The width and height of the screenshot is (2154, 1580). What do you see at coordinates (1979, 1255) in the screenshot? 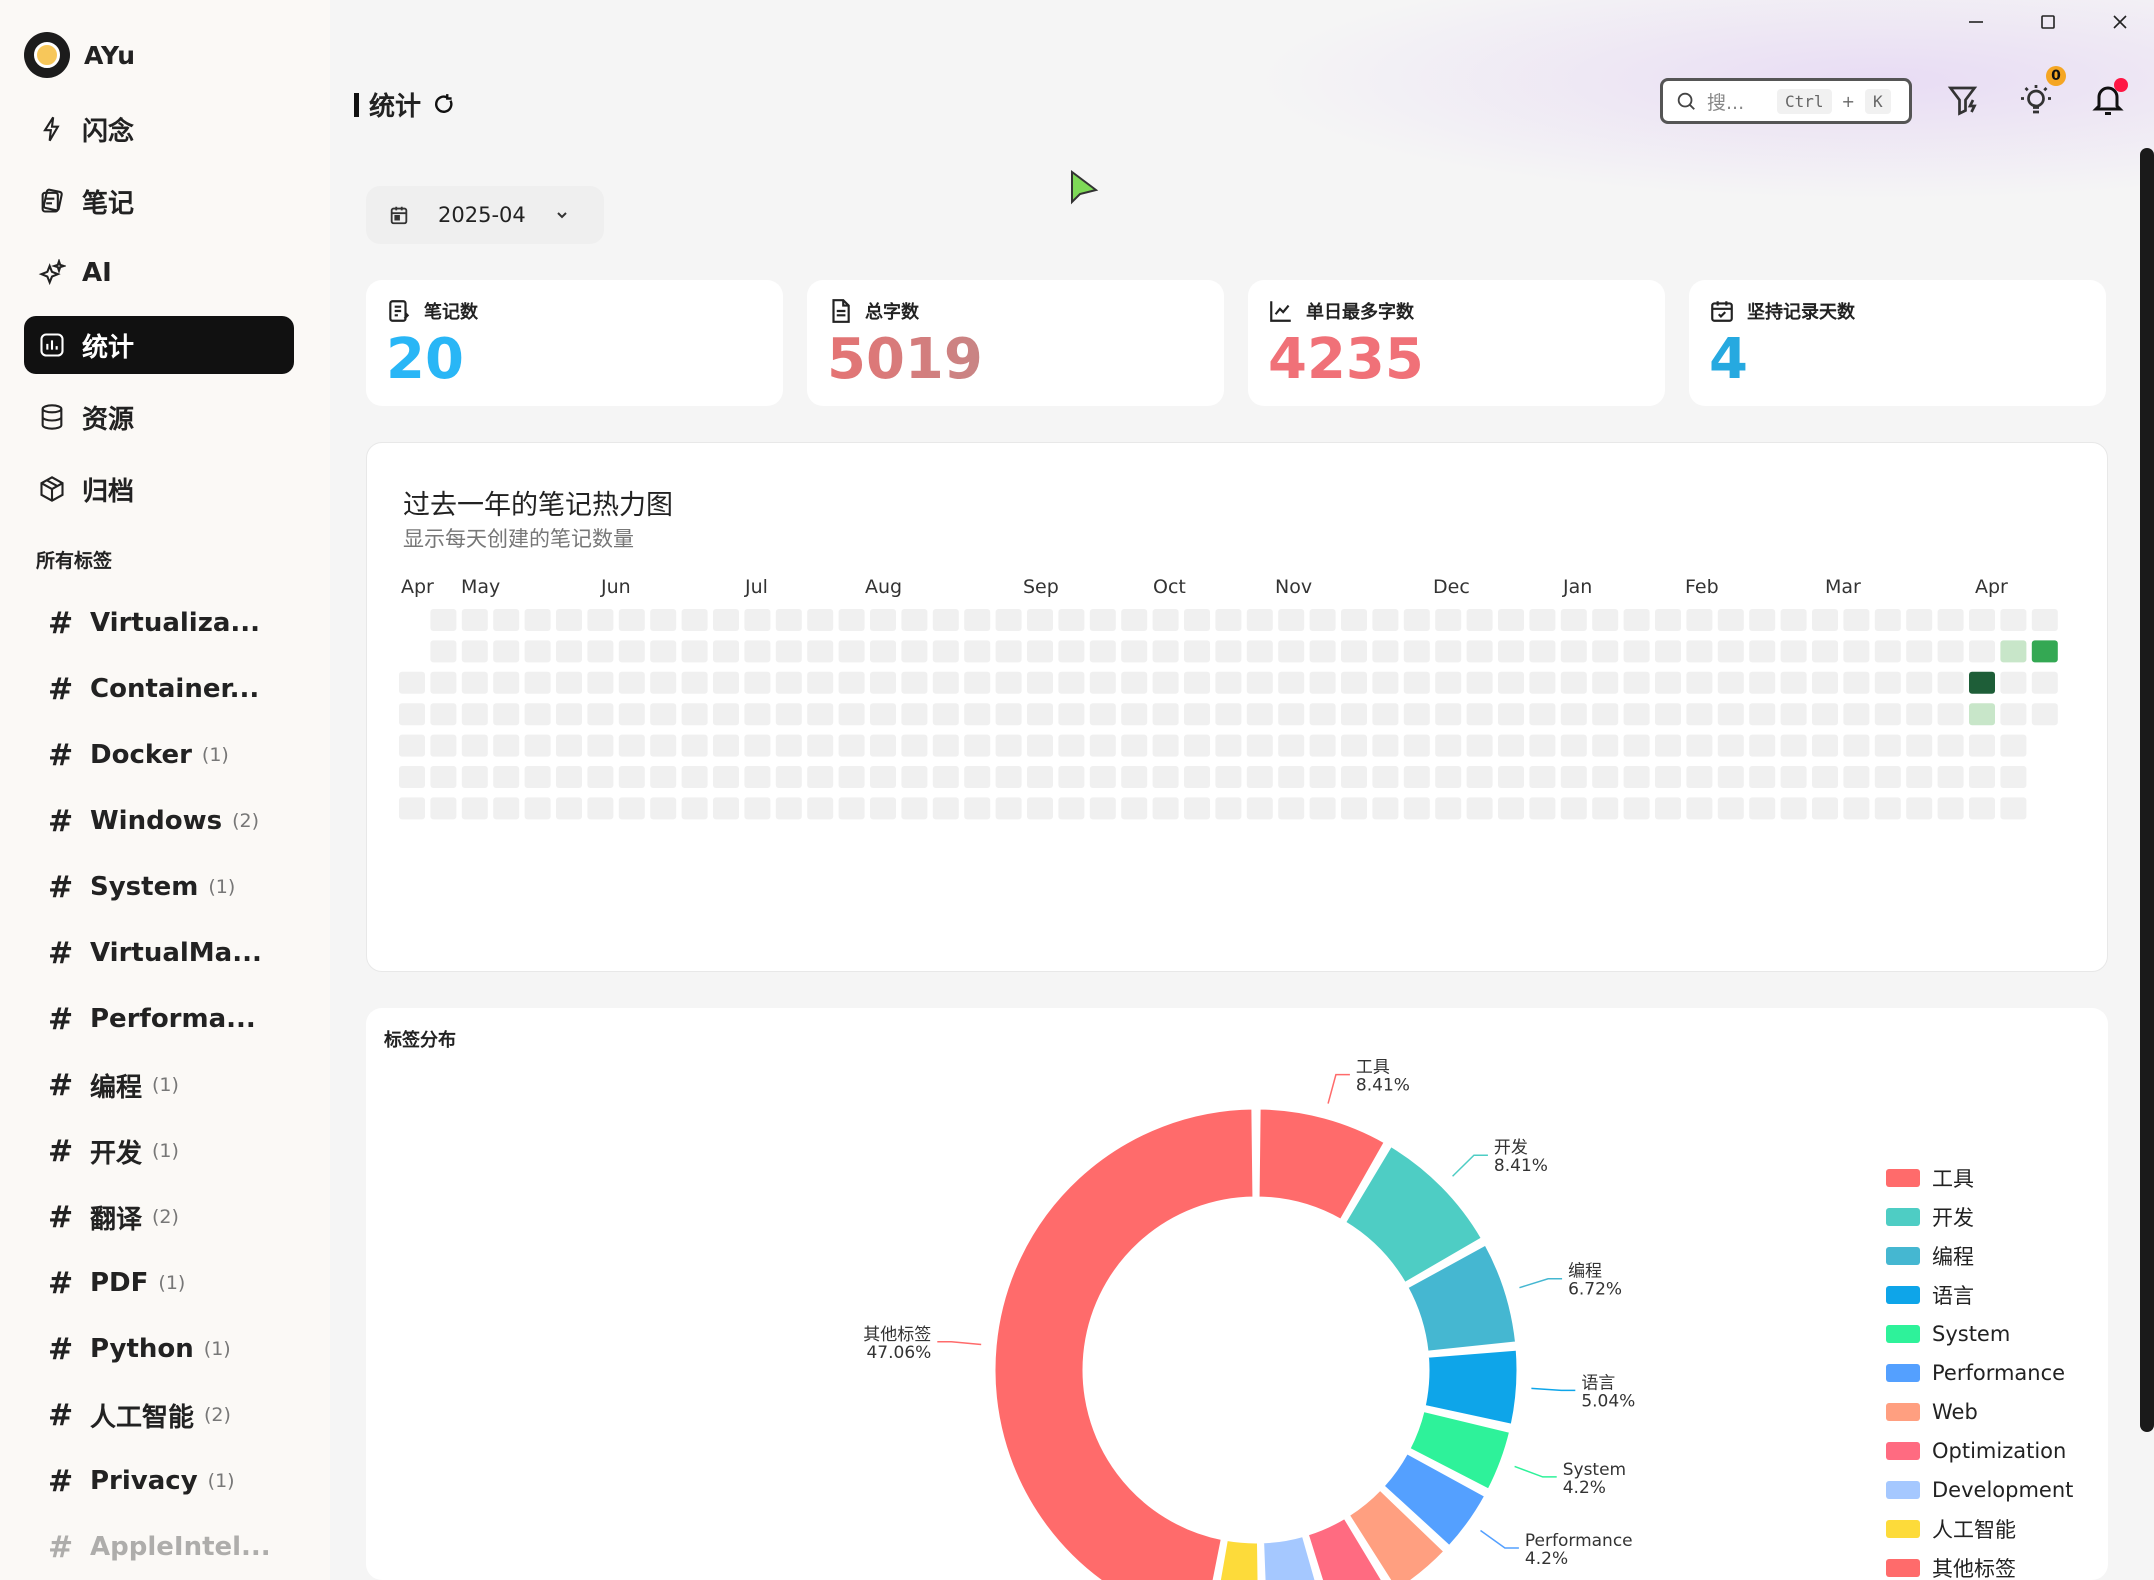
I see `legend-item: 编程` at bounding box center [1979, 1255].